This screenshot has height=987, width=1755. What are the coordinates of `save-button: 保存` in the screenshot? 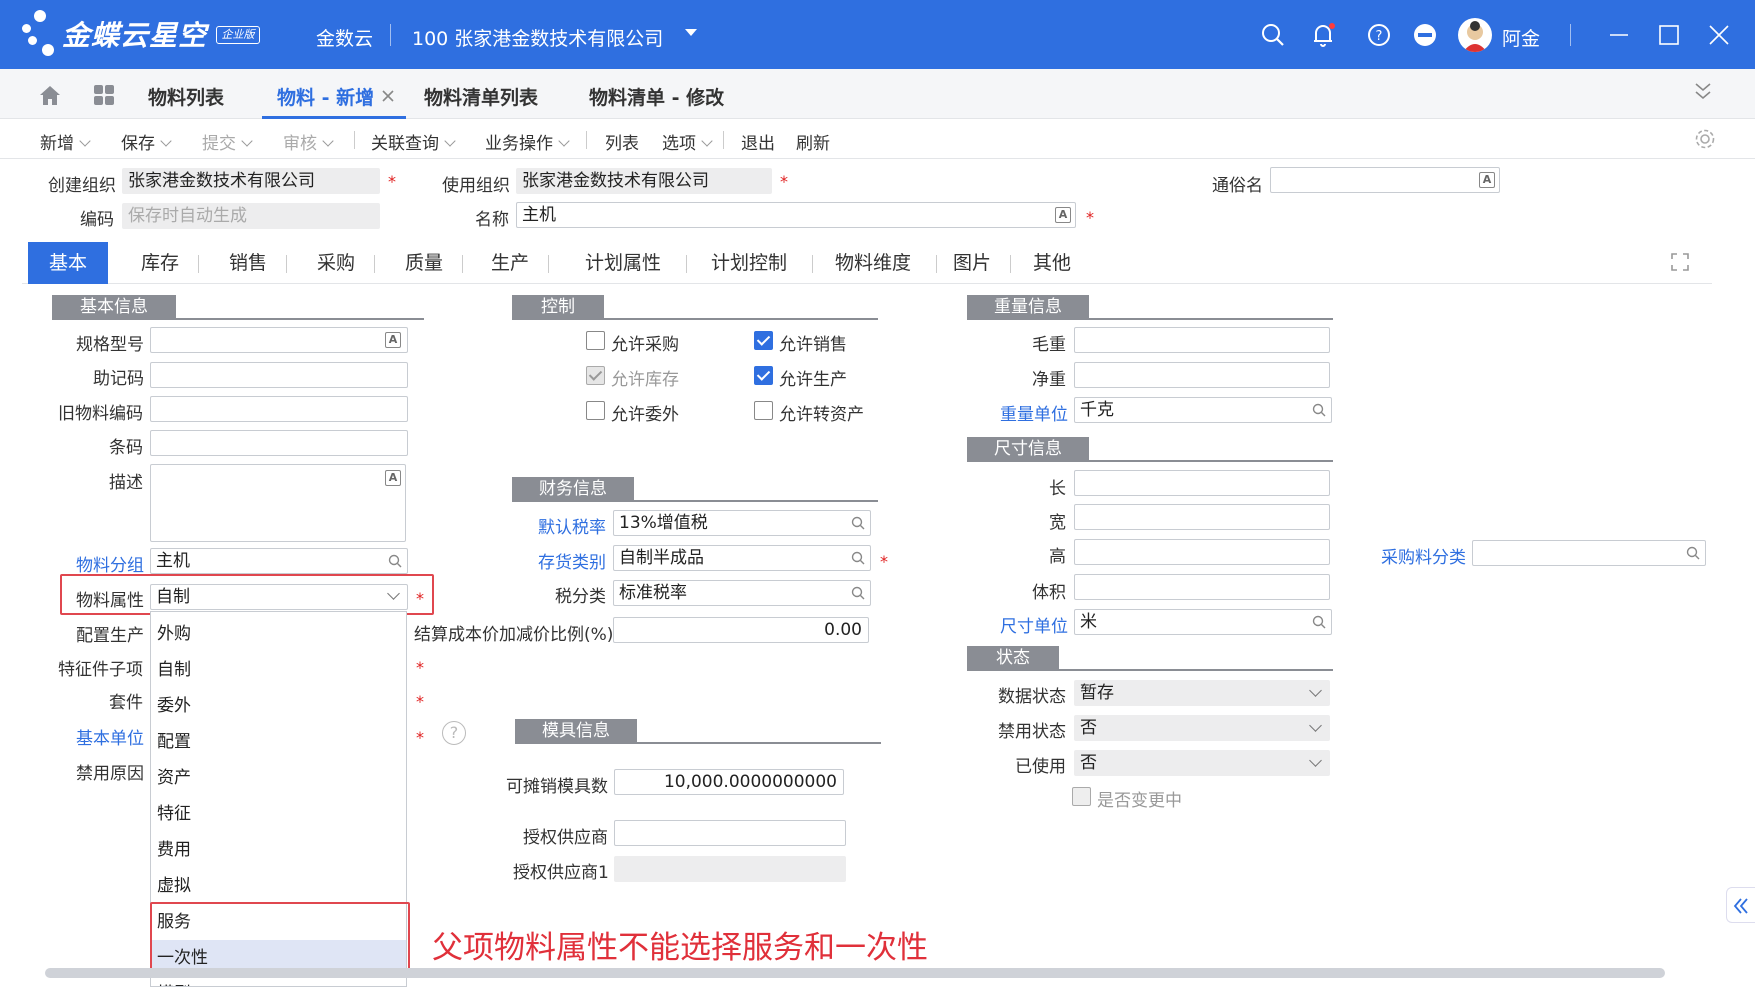 It's located at (146, 141).